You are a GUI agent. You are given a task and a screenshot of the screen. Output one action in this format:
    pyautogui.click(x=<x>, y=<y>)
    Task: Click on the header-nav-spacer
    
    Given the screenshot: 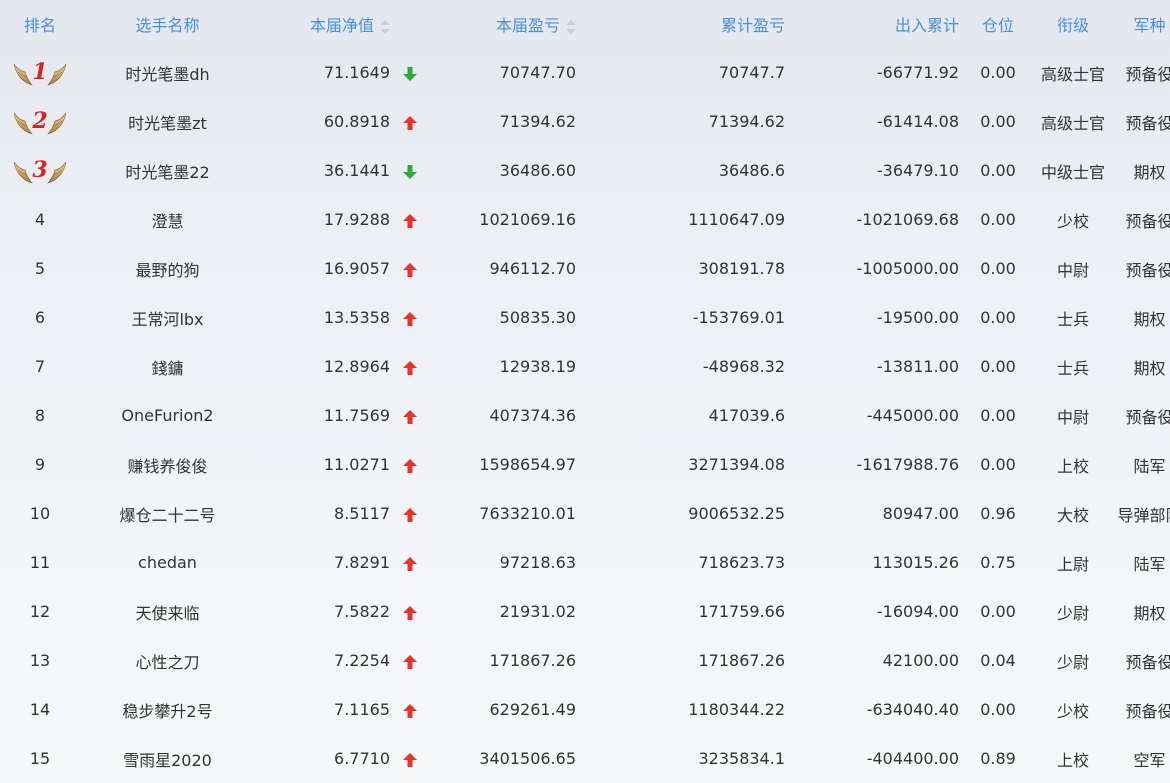 What is the action you would take?
    pyautogui.click(x=414, y=24)
    